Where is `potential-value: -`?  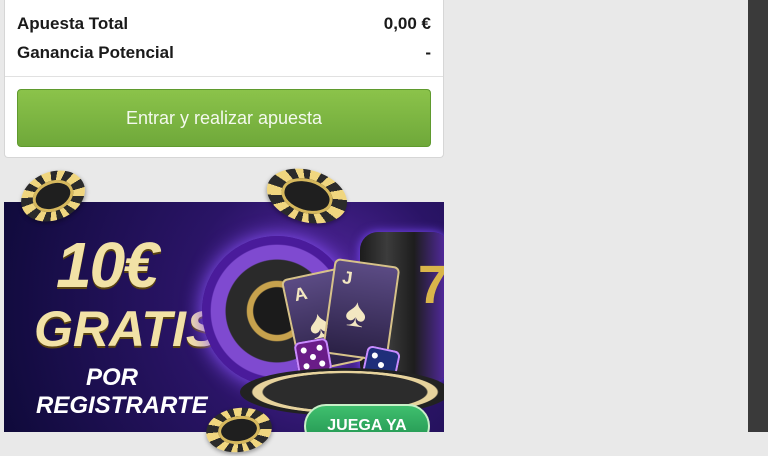 potential-value: - is located at coordinates (428, 52).